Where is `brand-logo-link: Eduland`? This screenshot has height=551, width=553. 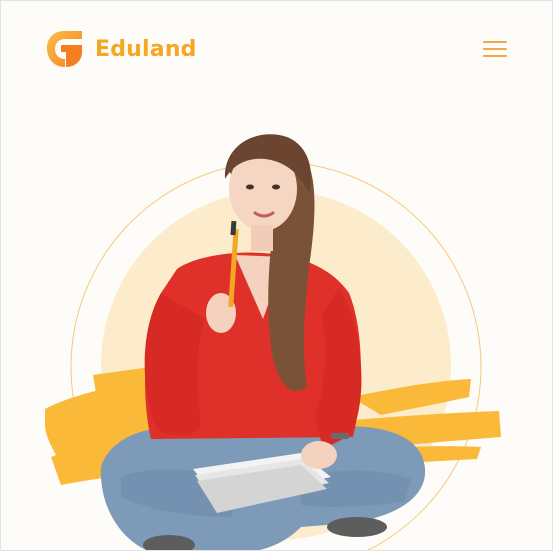 brand-logo-link: Eduland is located at coordinates (120, 49).